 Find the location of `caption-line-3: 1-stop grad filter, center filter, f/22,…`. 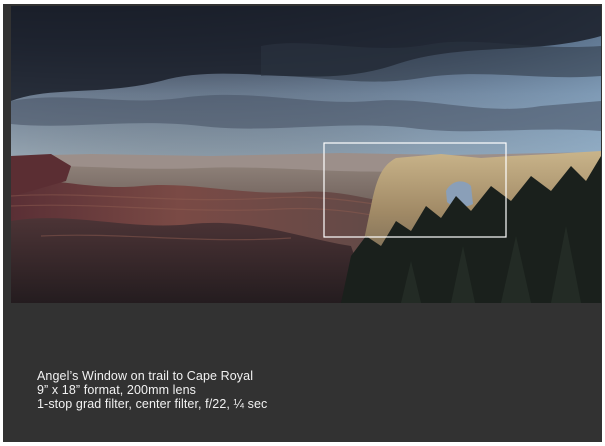

caption-line-3: 1-stop grad filter, center filter, f/22,… is located at coordinates (152, 404).